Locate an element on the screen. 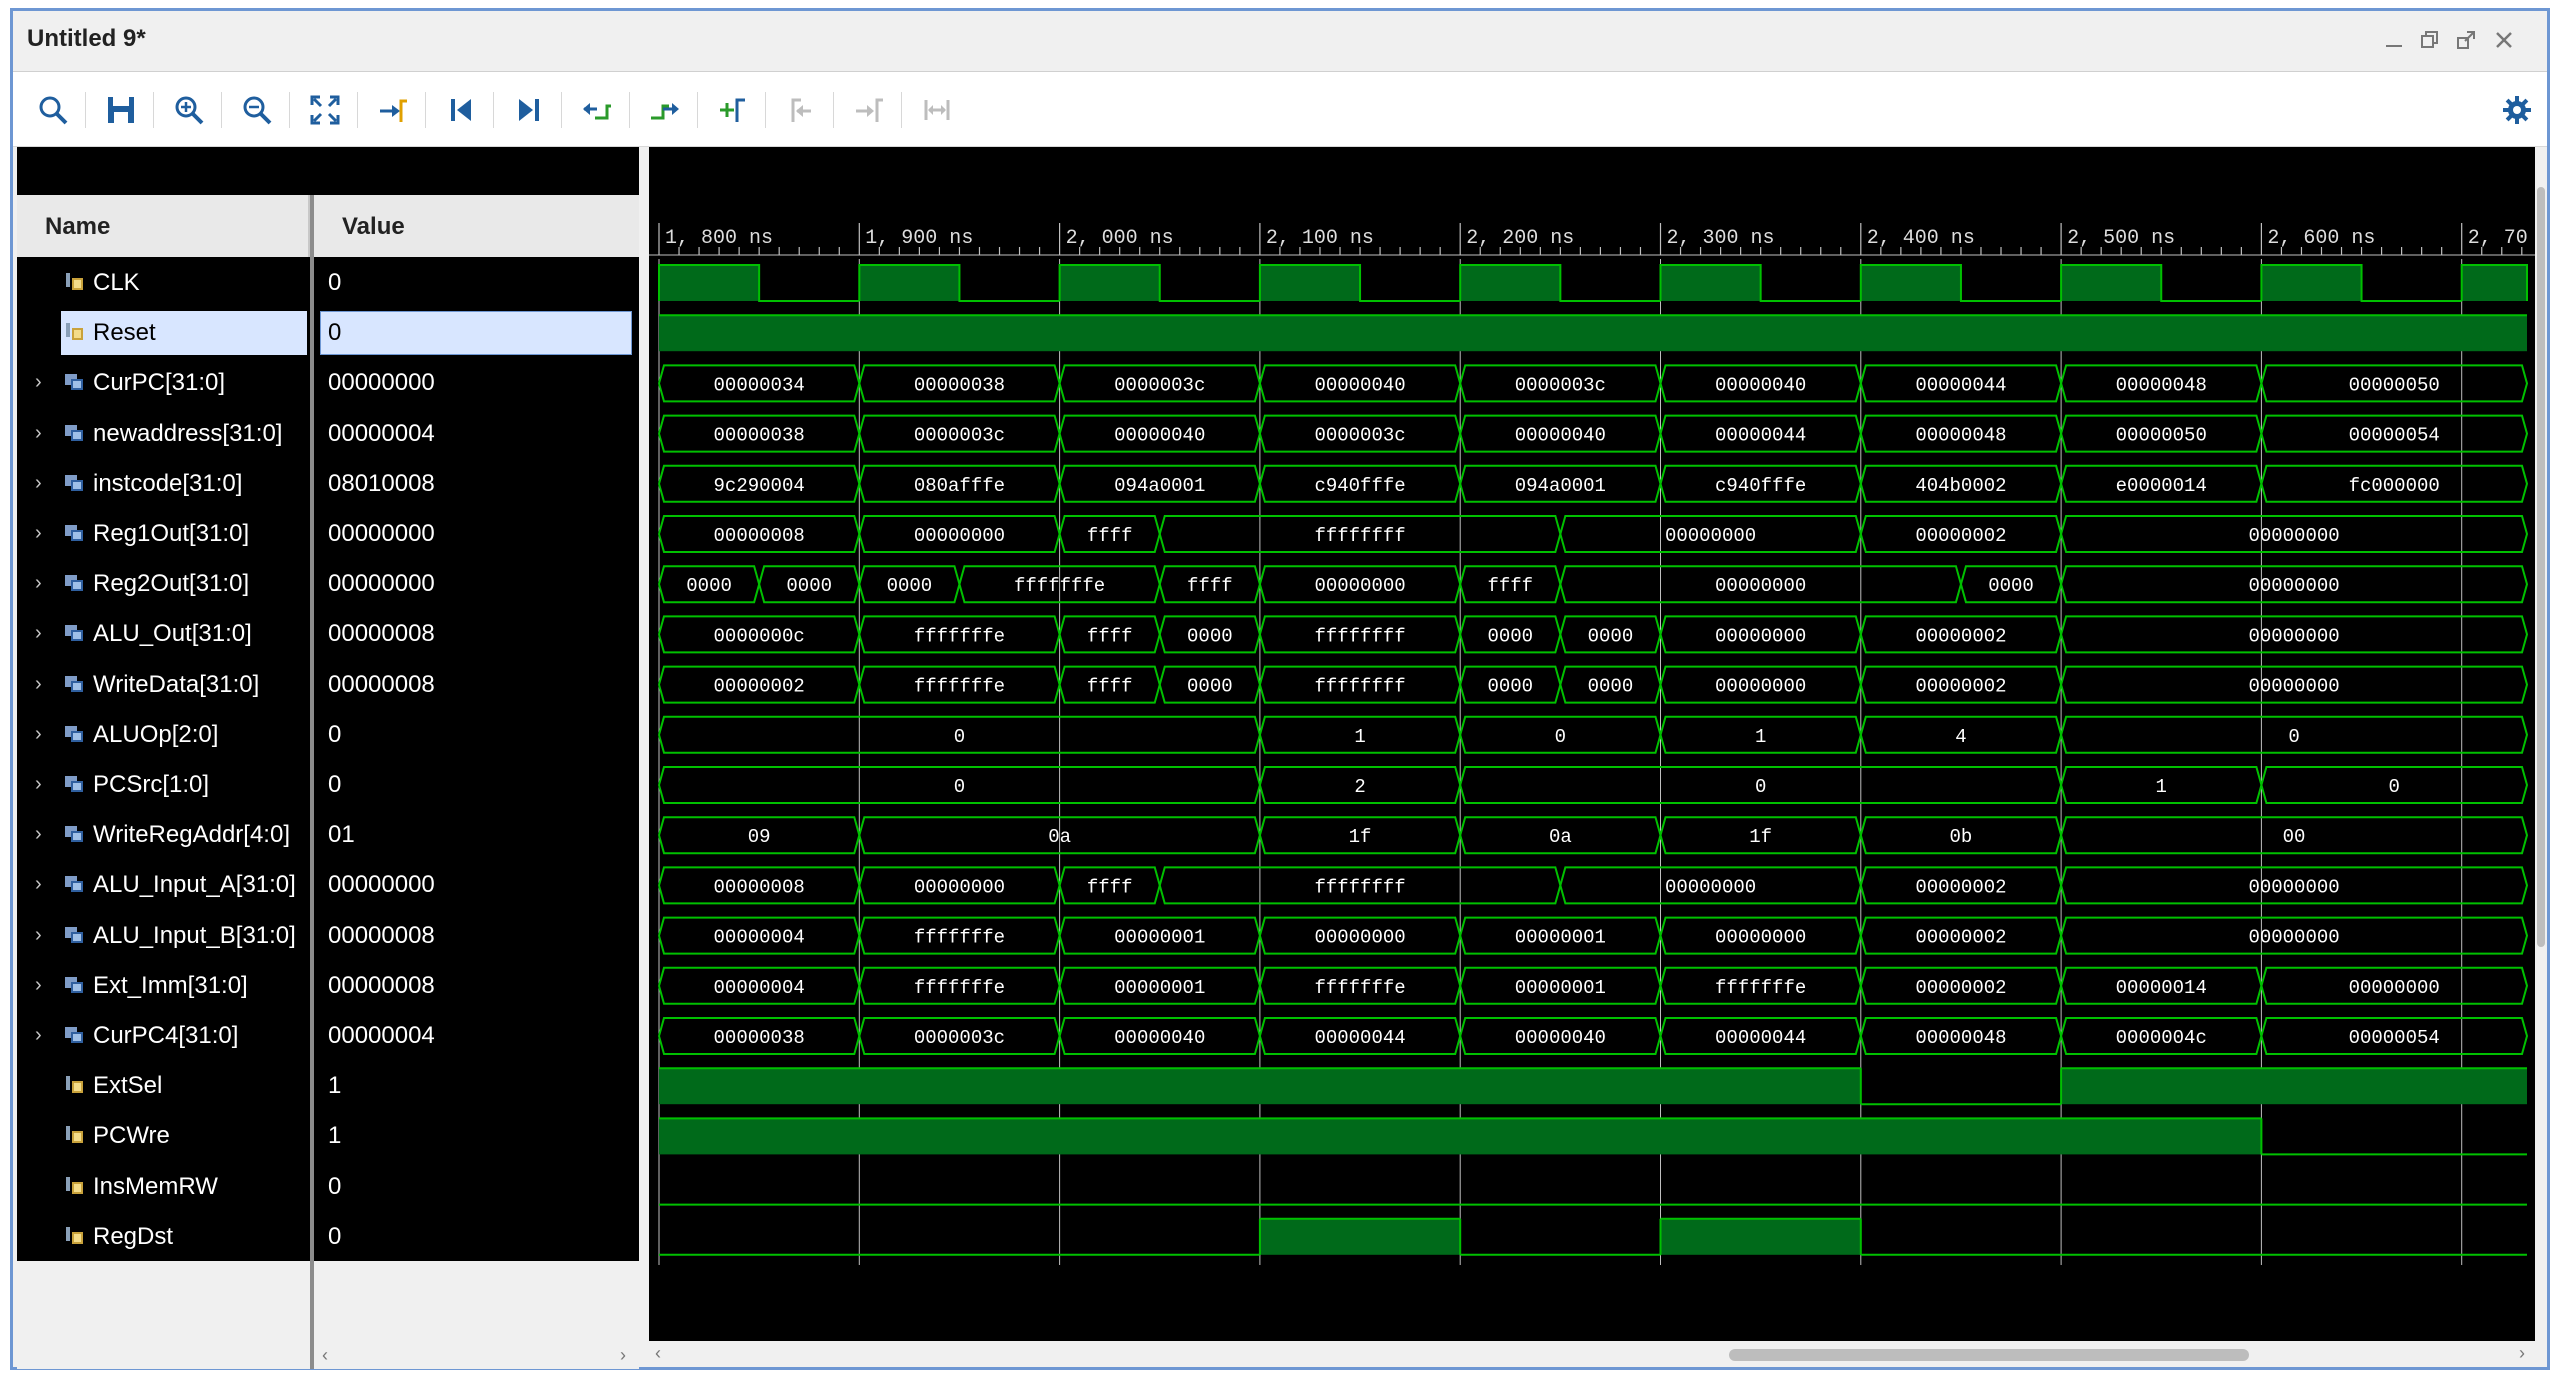 This screenshot has width=2560, height=1380. bus-value-label: 4 is located at coordinates (1960, 737).